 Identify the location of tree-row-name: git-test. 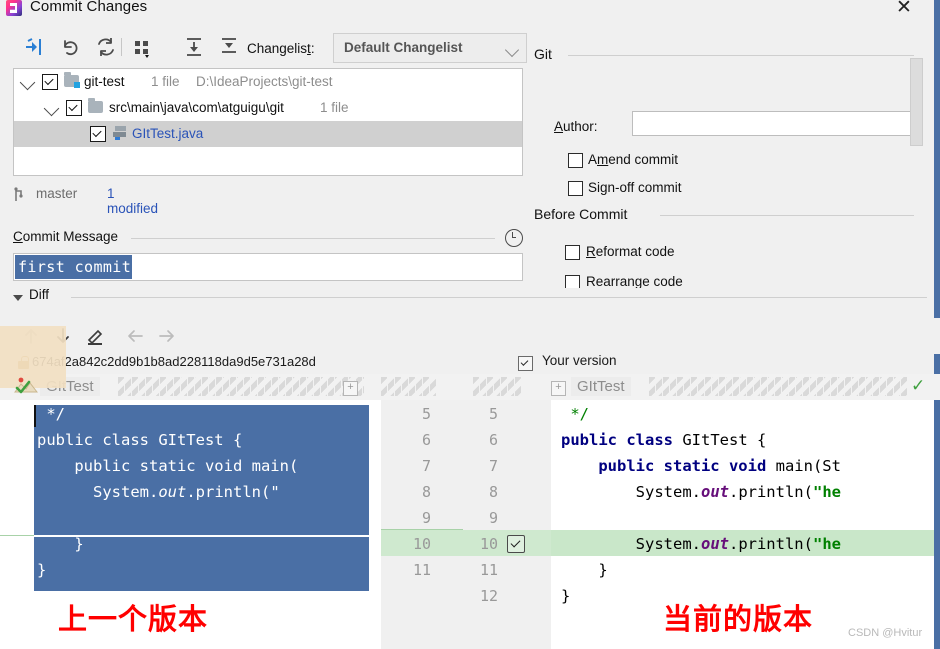
(104, 81).